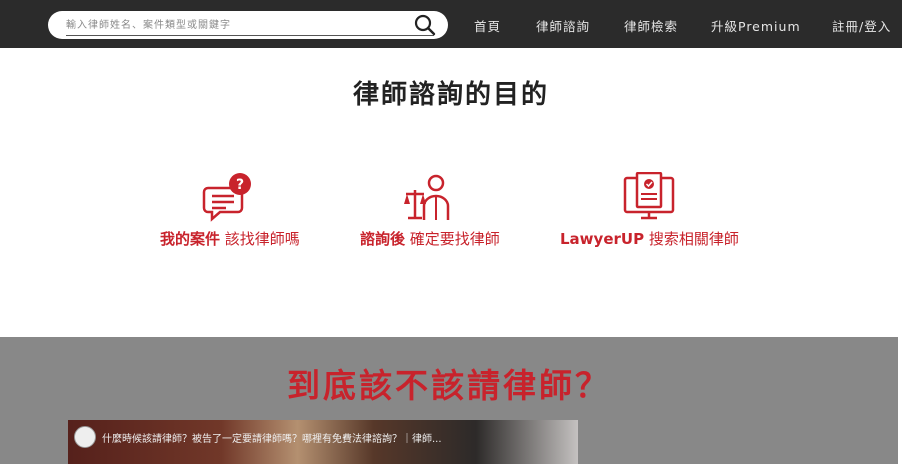 The image size is (902, 464). What do you see at coordinates (430, 239) in the screenshot?
I see `feature-after-consult-label: 諮詢後 確定要找律師` at bounding box center [430, 239].